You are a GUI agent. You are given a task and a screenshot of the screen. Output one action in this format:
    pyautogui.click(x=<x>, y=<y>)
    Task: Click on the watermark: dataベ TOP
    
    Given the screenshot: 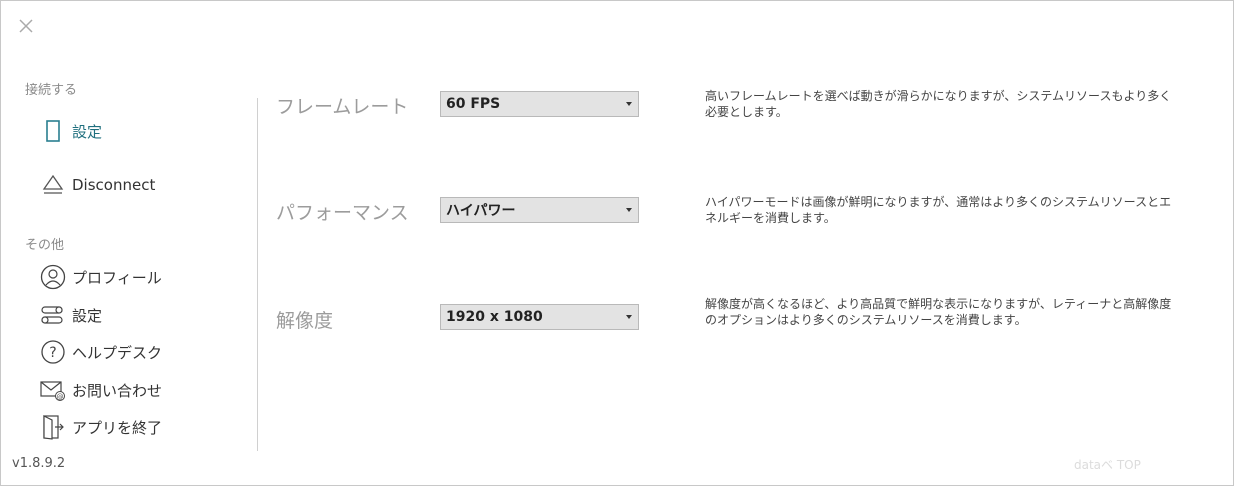 What is the action you would take?
    pyautogui.click(x=1107, y=465)
    